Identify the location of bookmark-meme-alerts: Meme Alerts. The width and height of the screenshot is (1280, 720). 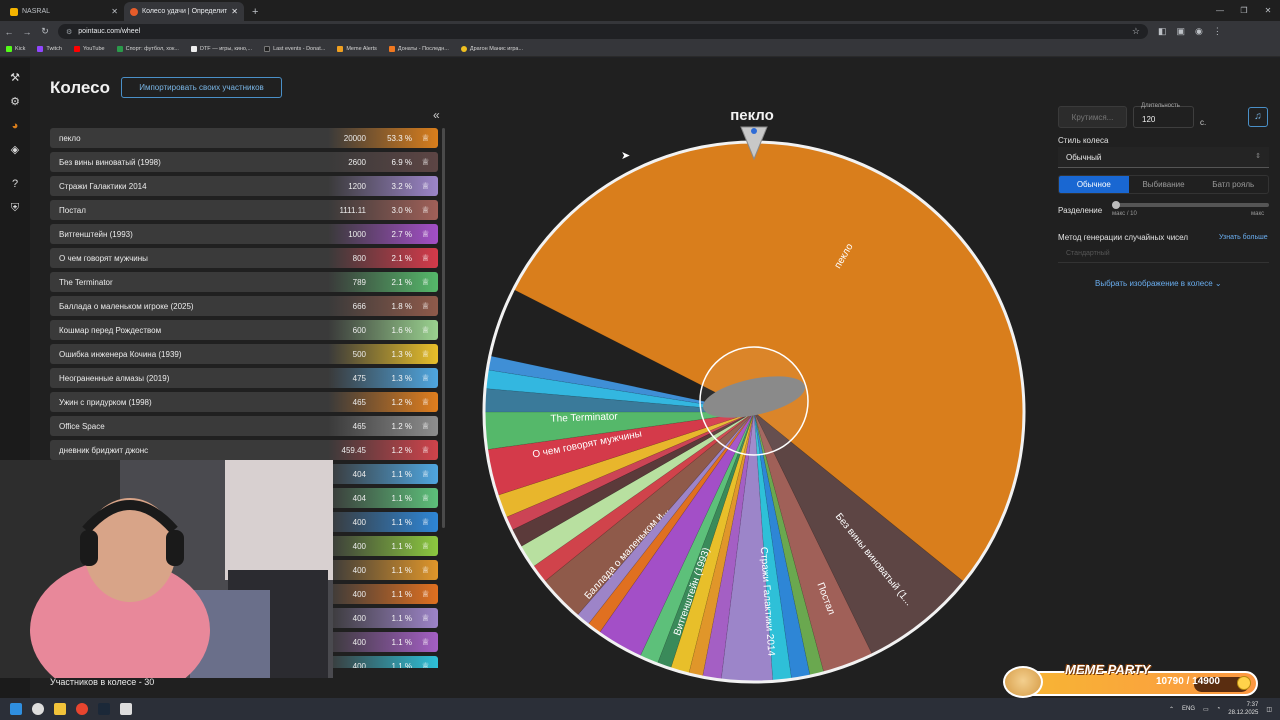
(357, 49).